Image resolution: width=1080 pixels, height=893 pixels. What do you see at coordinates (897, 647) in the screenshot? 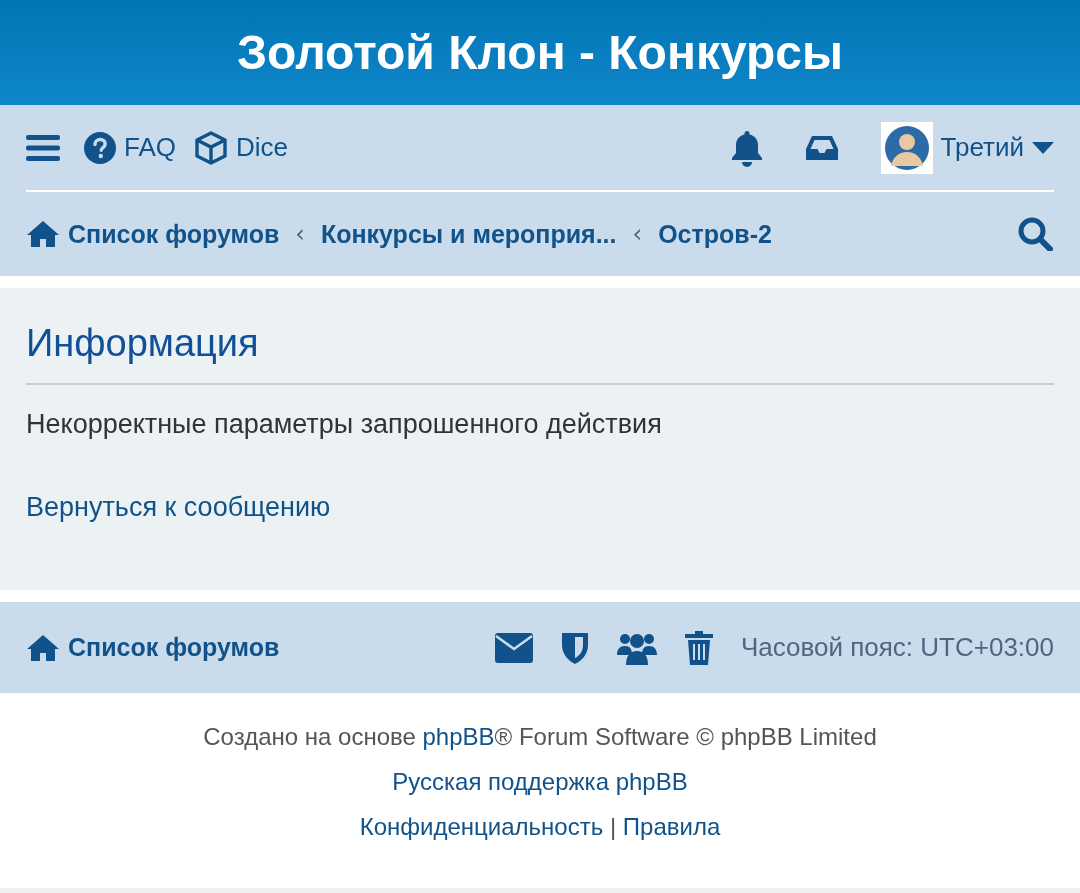
I see `timezone-label: Часовой пояс: UTC+03:00` at bounding box center [897, 647].